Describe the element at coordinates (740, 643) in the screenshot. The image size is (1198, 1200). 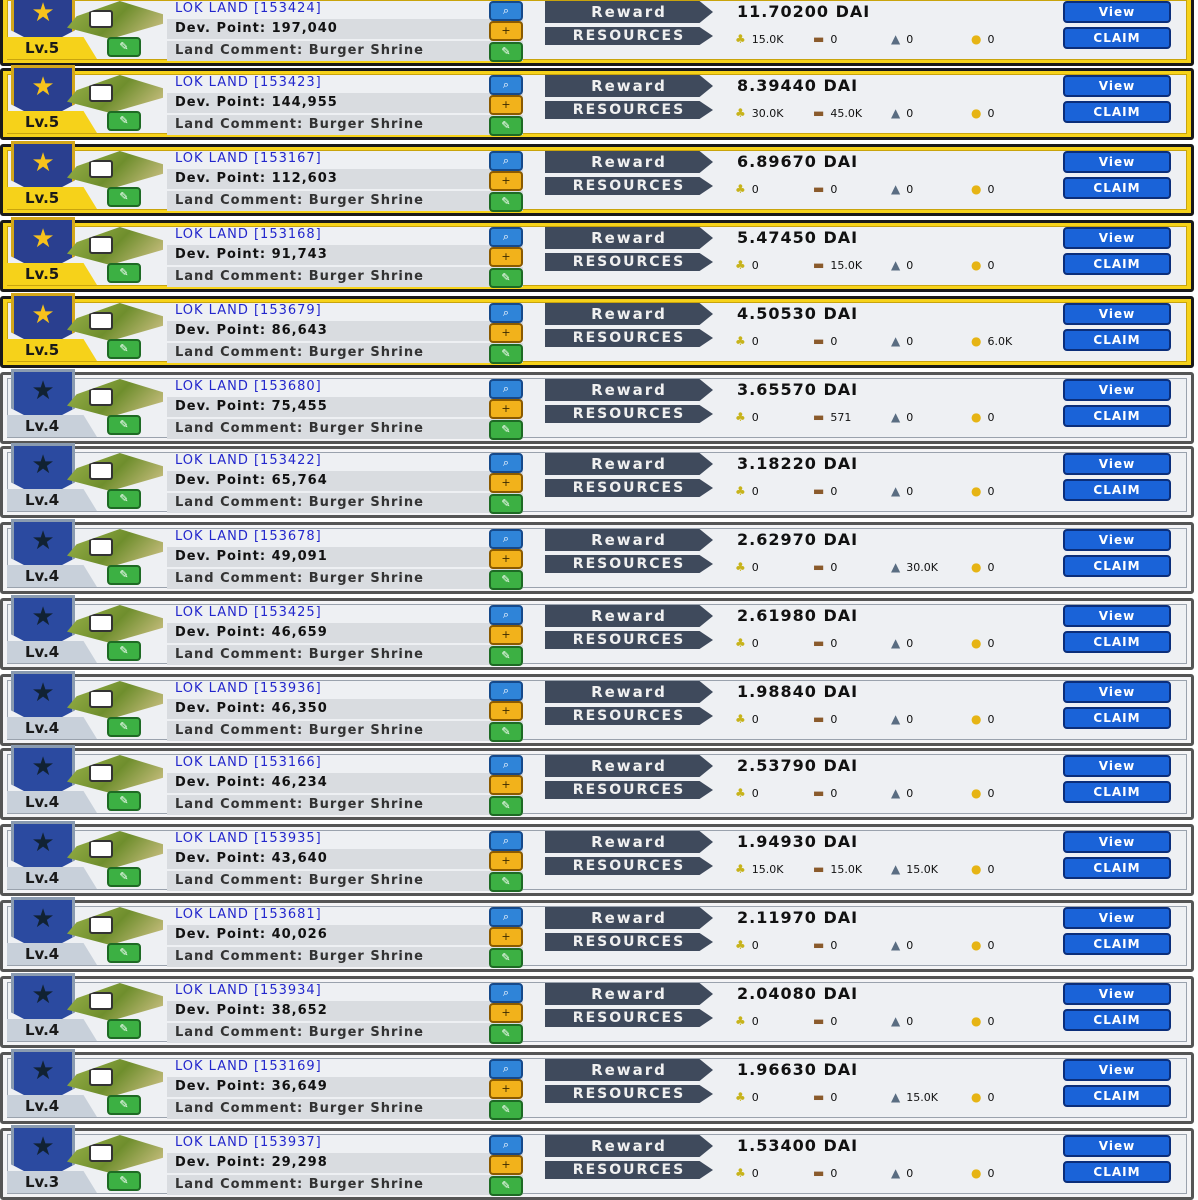
I see `corn-icon: ♣` at that location.